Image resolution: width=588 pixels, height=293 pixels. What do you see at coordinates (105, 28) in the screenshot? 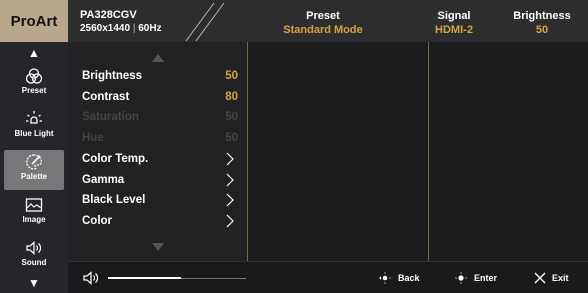
I see `resolution-text: 2560x1440` at bounding box center [105, 28].